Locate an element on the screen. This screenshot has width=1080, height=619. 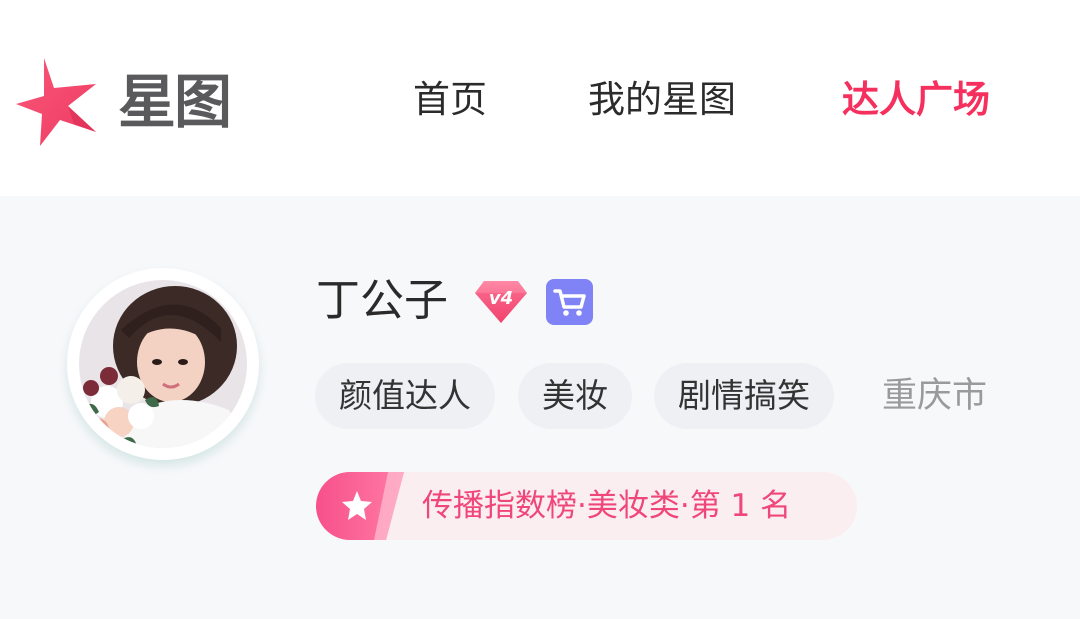
avatar-photo is located at coordinates (163, 364).